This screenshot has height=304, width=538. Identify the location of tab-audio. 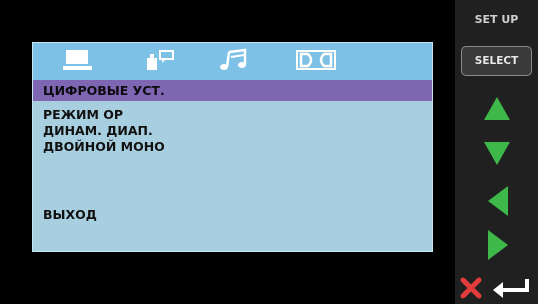
(234, 60).